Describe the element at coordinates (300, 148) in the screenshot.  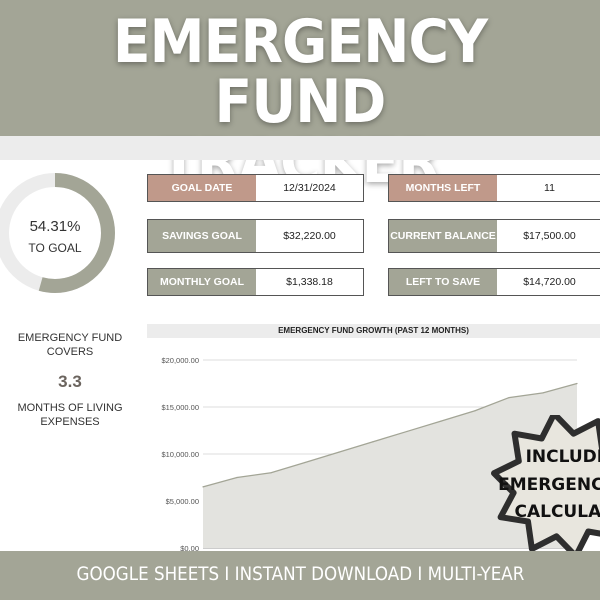
I see `sheet-header-strip` at that location.